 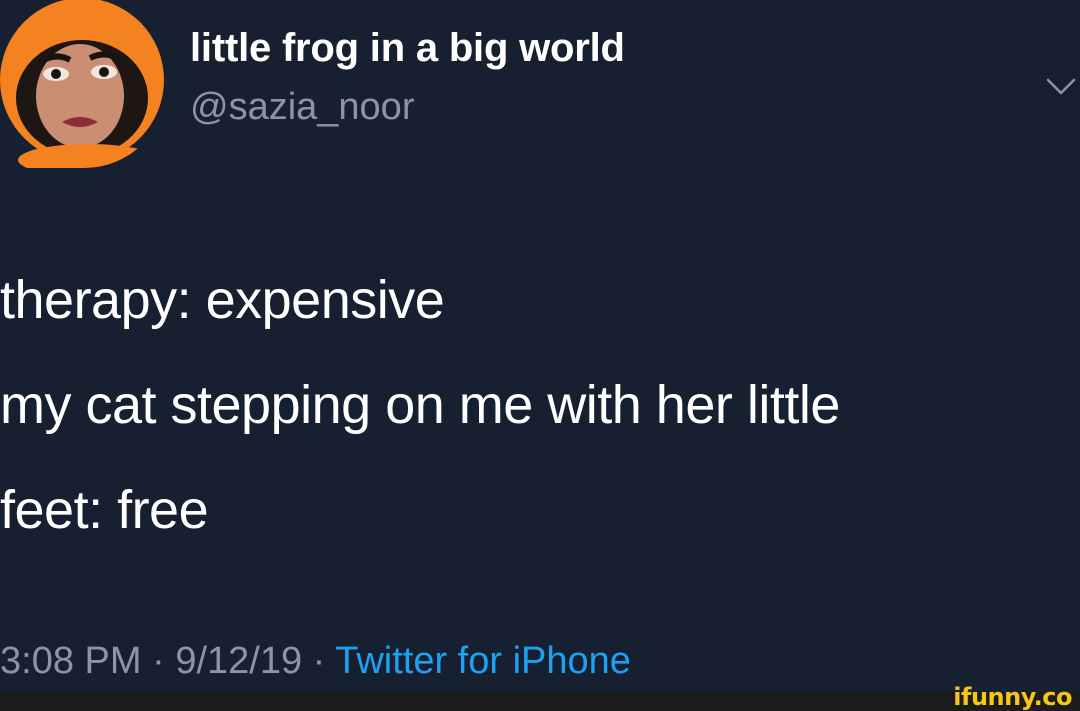 What do you see at coordinates (407, 48) in the screenshot?
I see `display-name: little frog in a big world` at bounding box center [407, 48].